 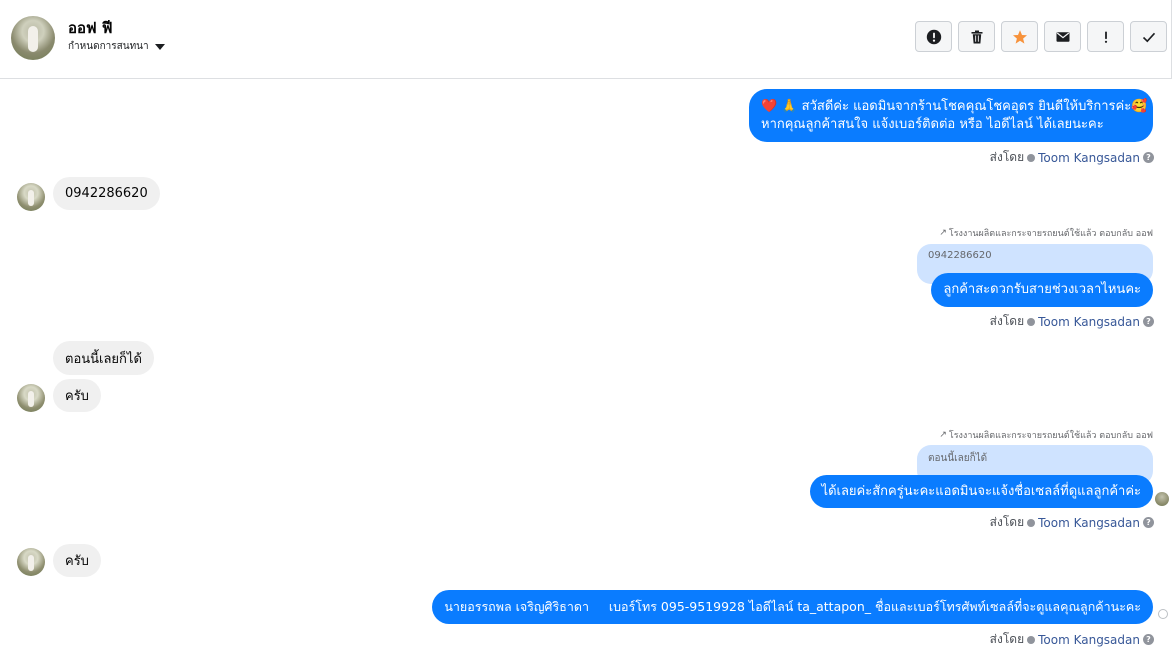 I want to click on delivered-check-icon, so click(x=1163, y=614).